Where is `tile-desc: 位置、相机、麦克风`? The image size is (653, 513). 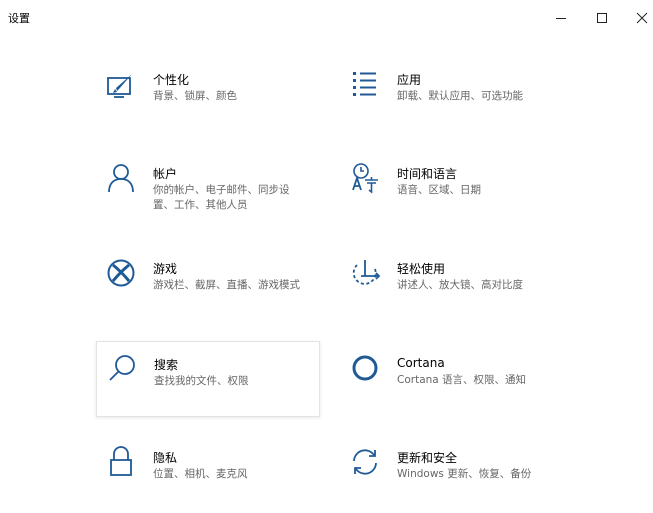
tile-desc: 位置、相机、麦克风 is located at coordinates (200, 474).